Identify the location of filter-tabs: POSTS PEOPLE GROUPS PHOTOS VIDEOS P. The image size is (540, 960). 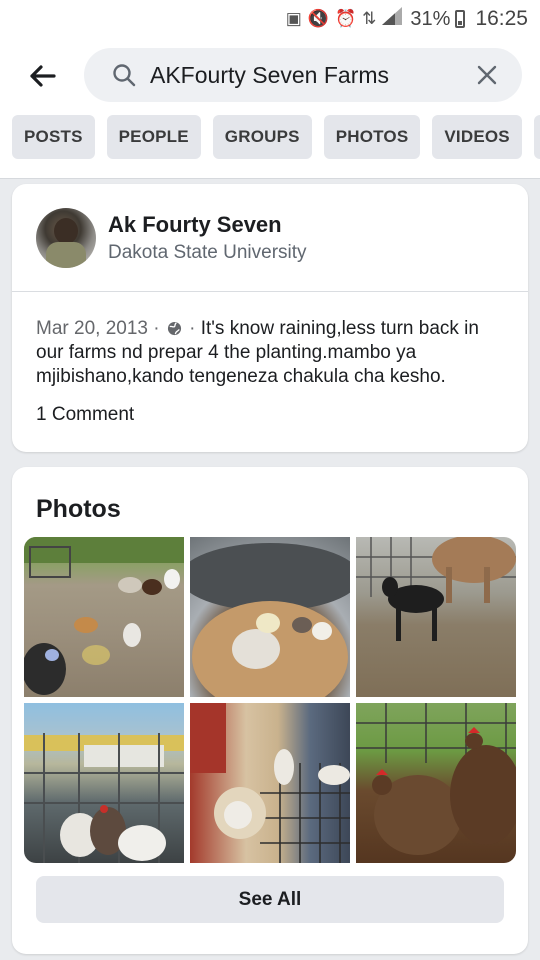
(276, 137).